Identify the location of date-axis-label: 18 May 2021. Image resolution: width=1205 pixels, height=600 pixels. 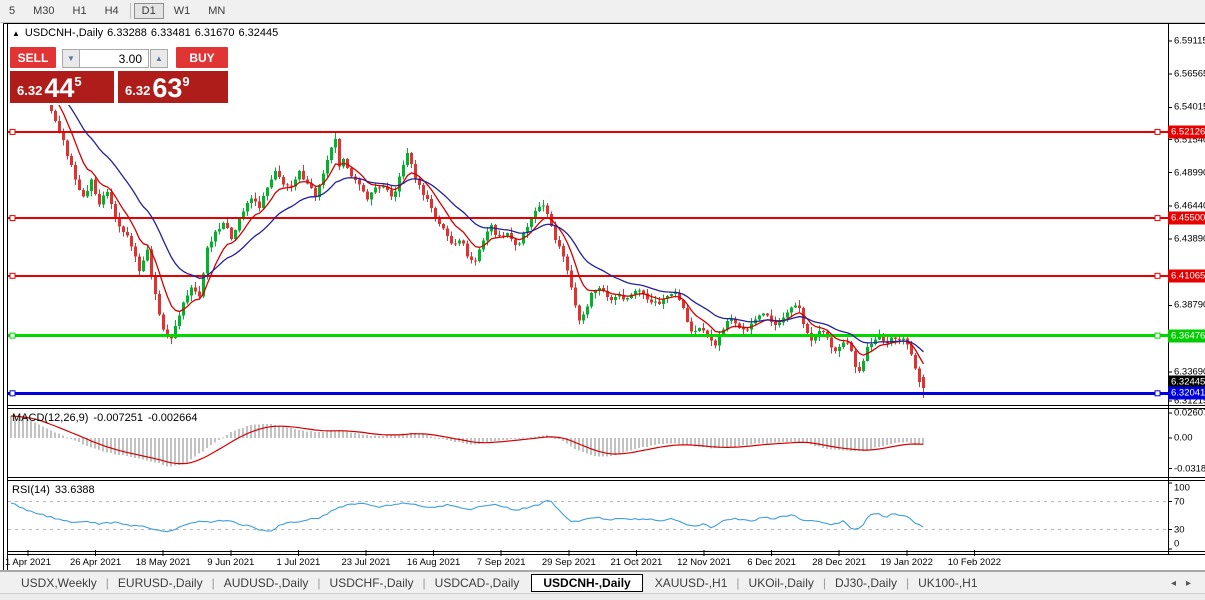
(163, 562).